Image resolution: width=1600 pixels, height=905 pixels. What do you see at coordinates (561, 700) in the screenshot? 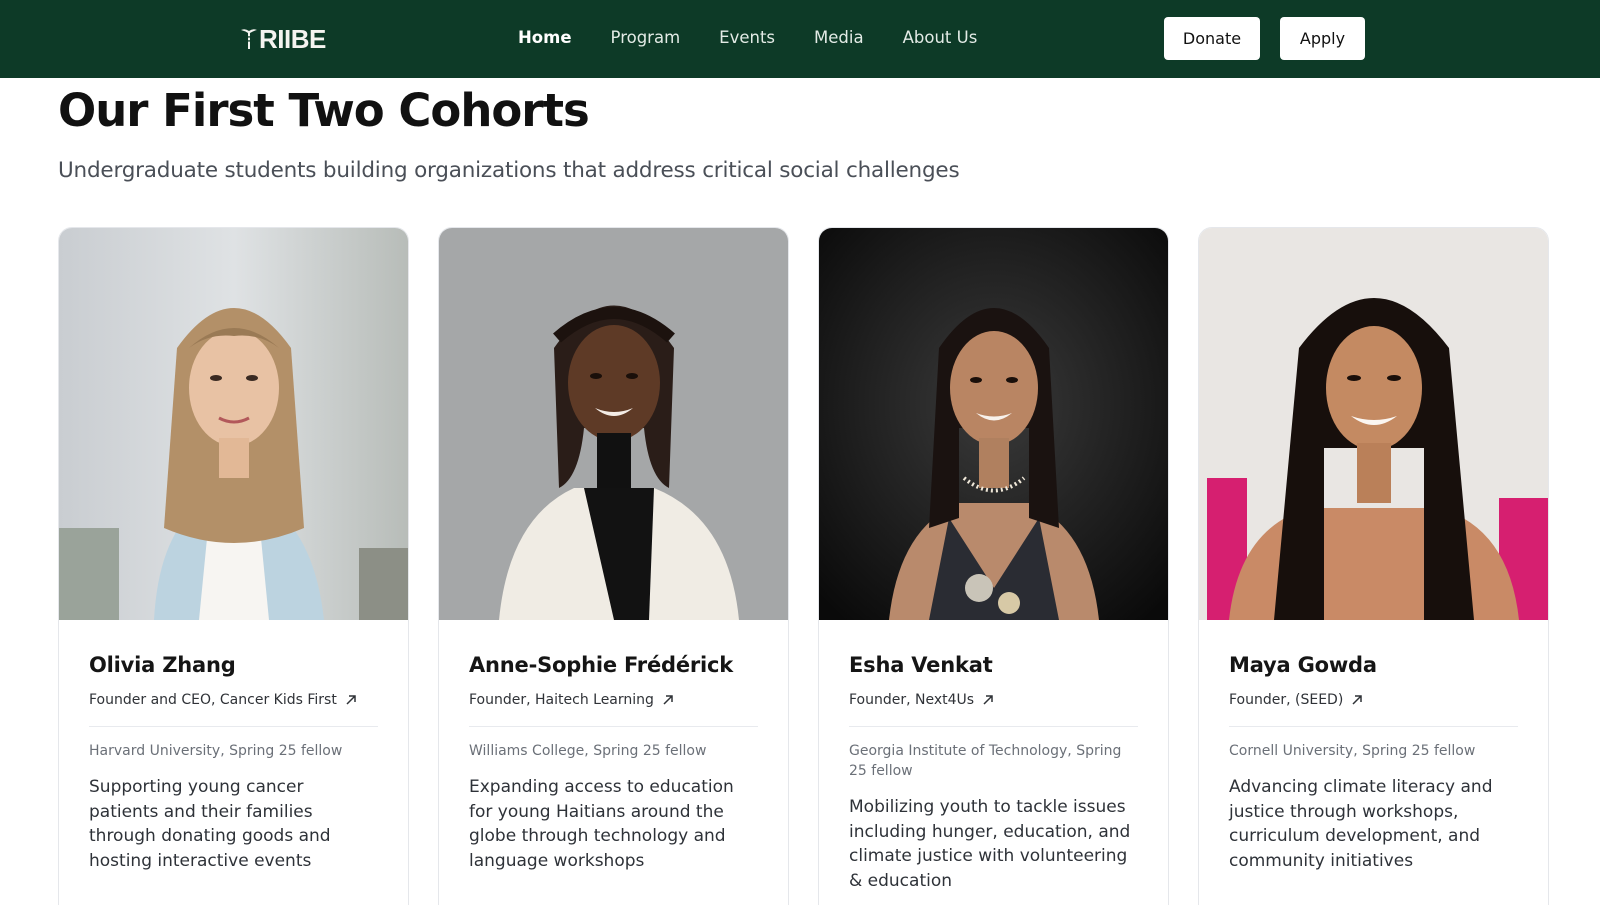
I see `fellow-role: Founder, Haitech Learning` at bounding box center [561, 700].